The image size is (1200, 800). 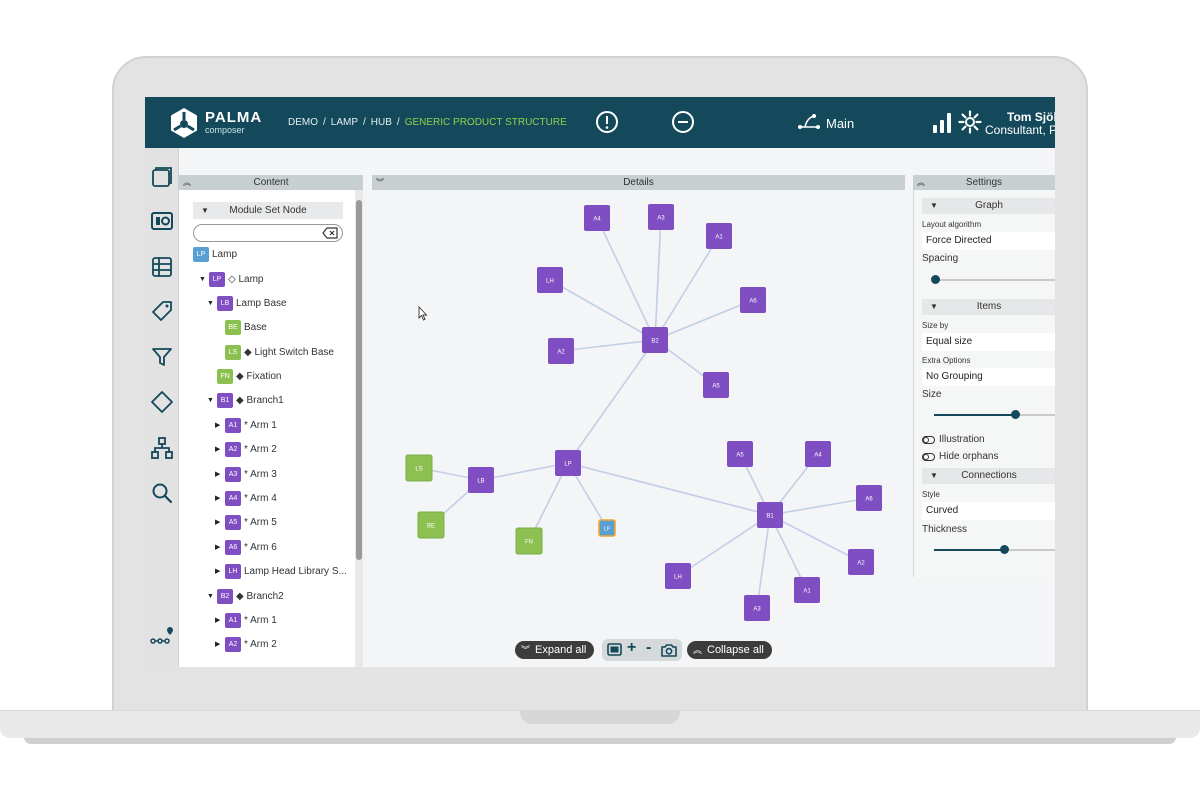 I want to click on module-set-node-header: ▼ Module Set Node, so click(x=268, y=210).